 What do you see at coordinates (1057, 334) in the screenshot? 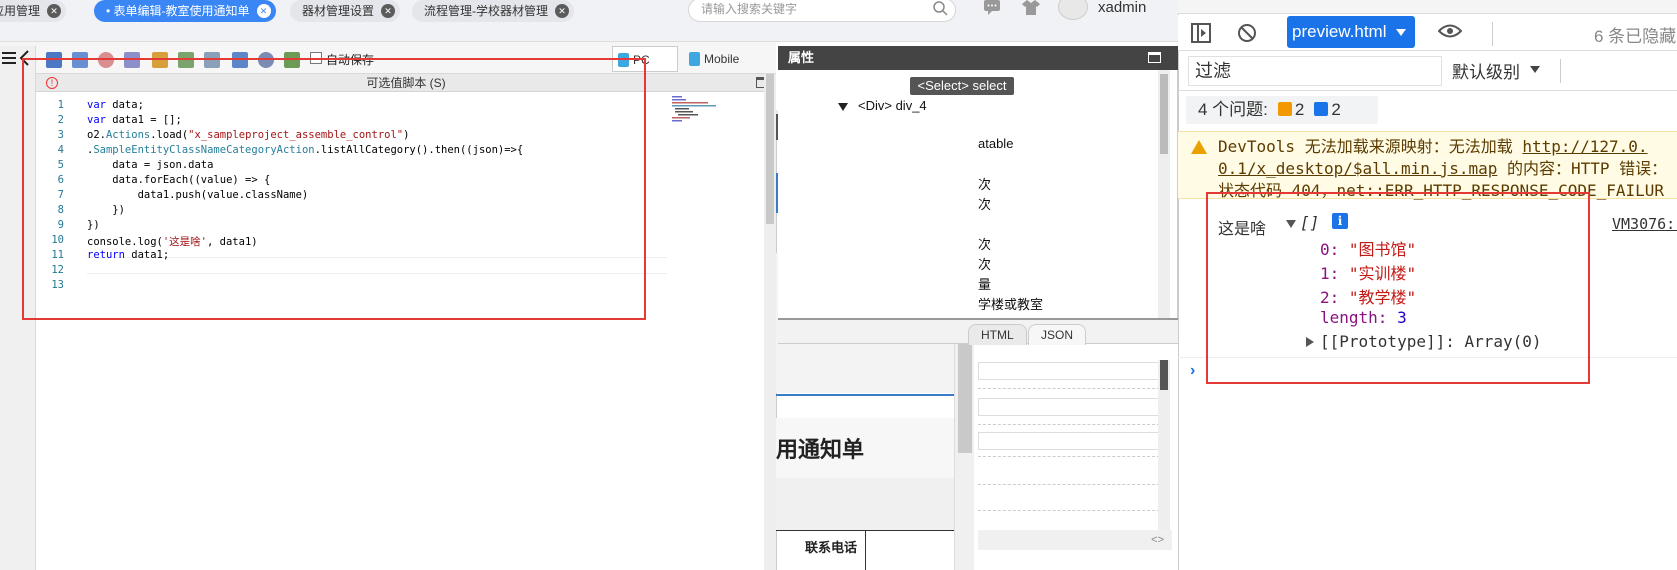
I see `tab-json: JSON` at bounding box center [1057, 334].